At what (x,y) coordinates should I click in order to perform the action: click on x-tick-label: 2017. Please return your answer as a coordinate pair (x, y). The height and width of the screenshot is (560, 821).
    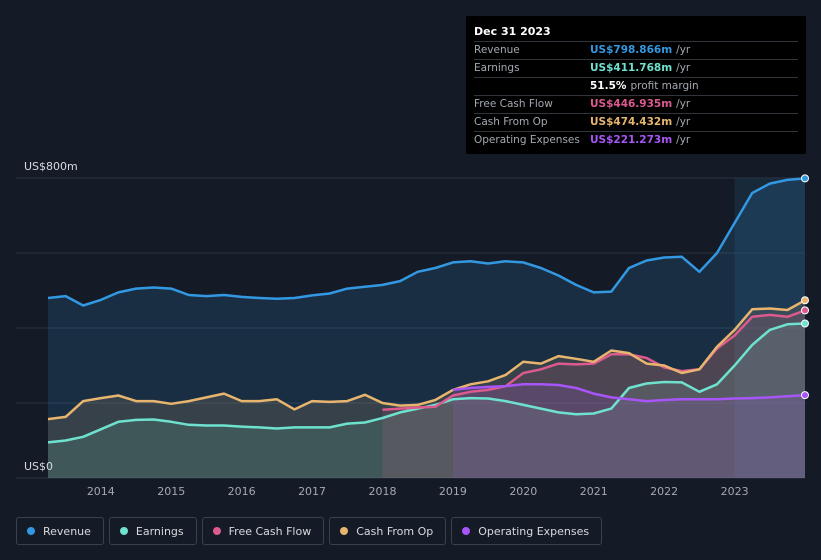
    Looking at the image, I should click on (312, 491).